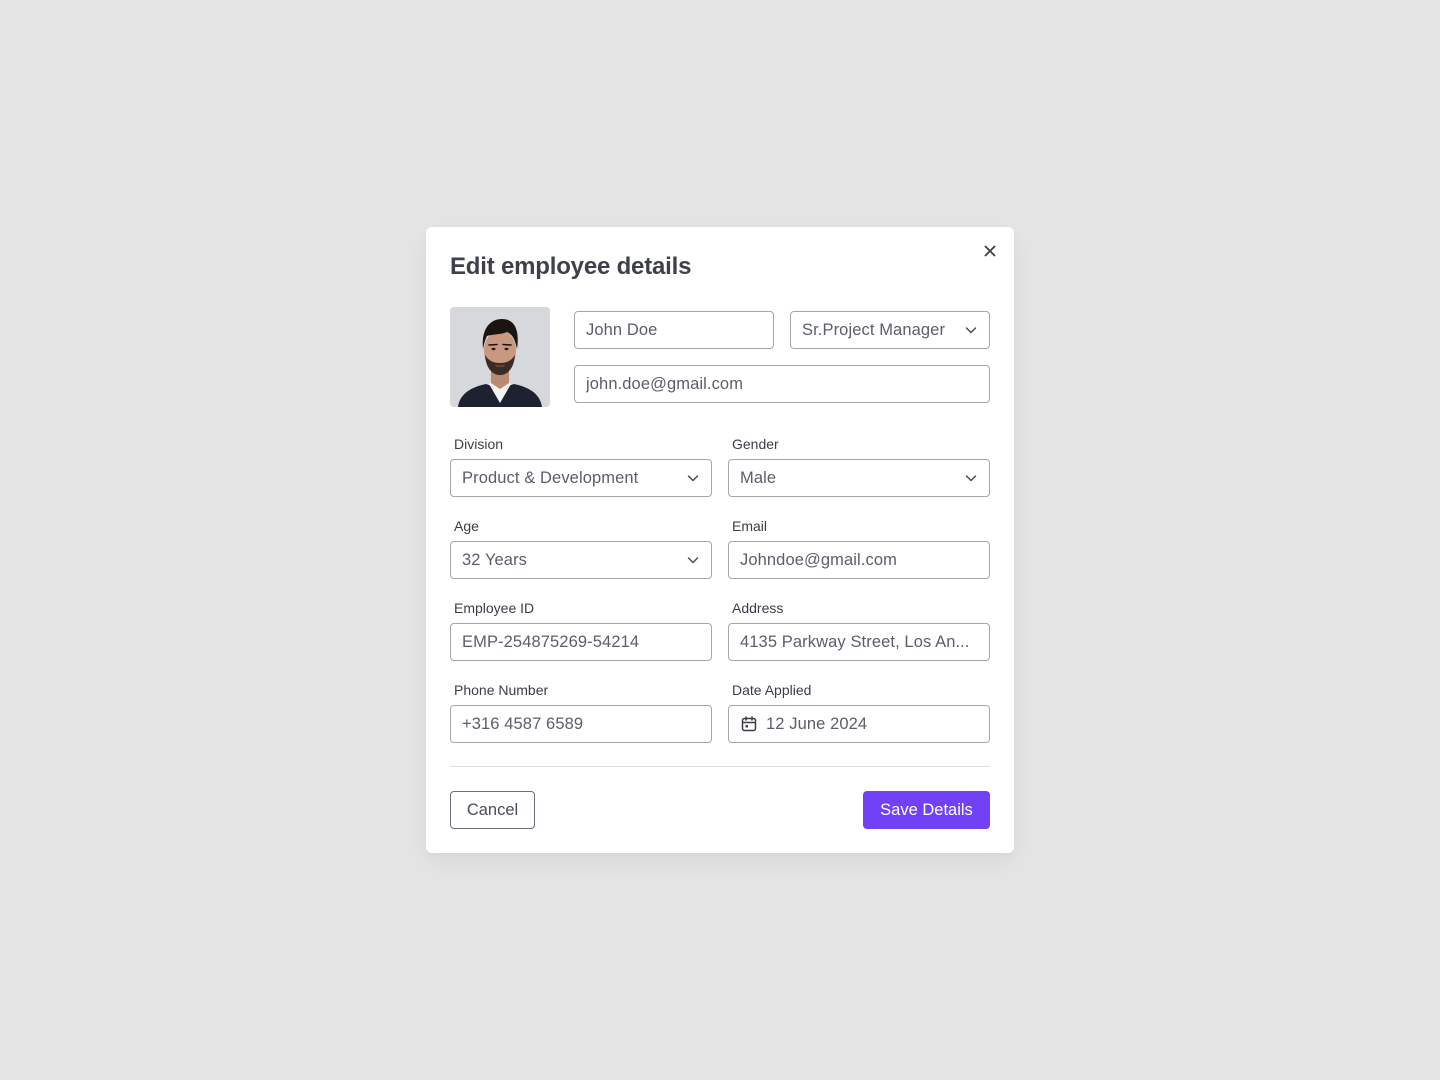 The image size is (1440, 1080). Describe the element at coordinates (926, 810) in the screenshot. I see `save-details-button: Save Details` at that location.